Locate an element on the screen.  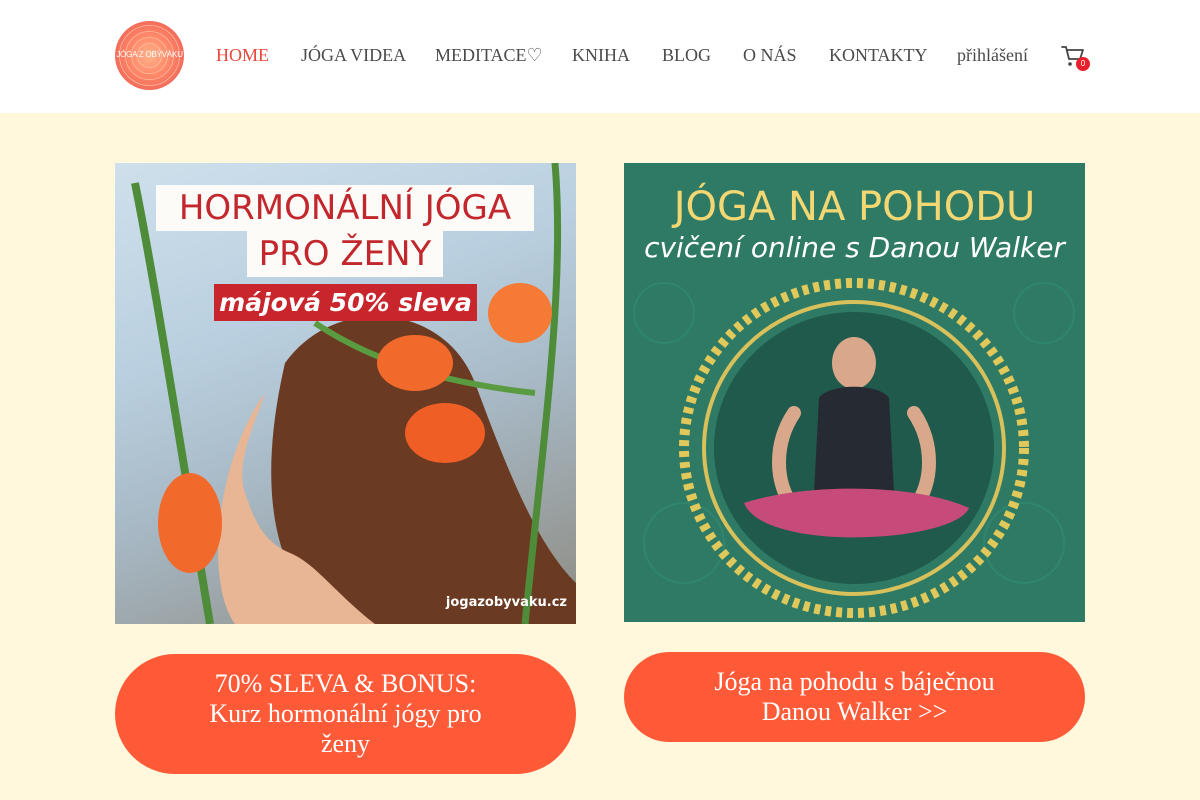
banner-domain: jogazobyvaku.cz is located at coordinates (506, 602).